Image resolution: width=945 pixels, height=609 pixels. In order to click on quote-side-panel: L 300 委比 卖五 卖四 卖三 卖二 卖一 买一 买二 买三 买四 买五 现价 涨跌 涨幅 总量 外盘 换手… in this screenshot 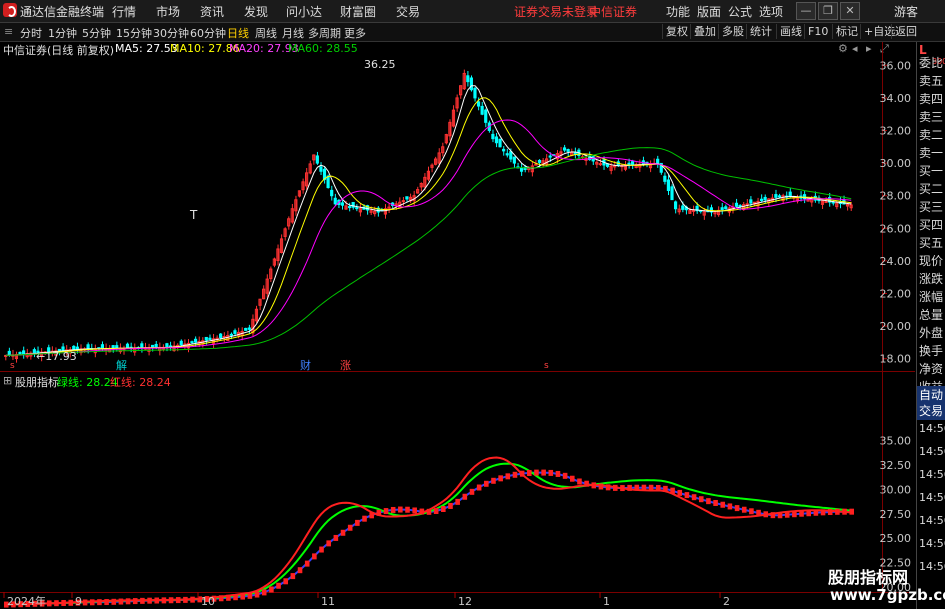, I will do `click(930, 325)`.